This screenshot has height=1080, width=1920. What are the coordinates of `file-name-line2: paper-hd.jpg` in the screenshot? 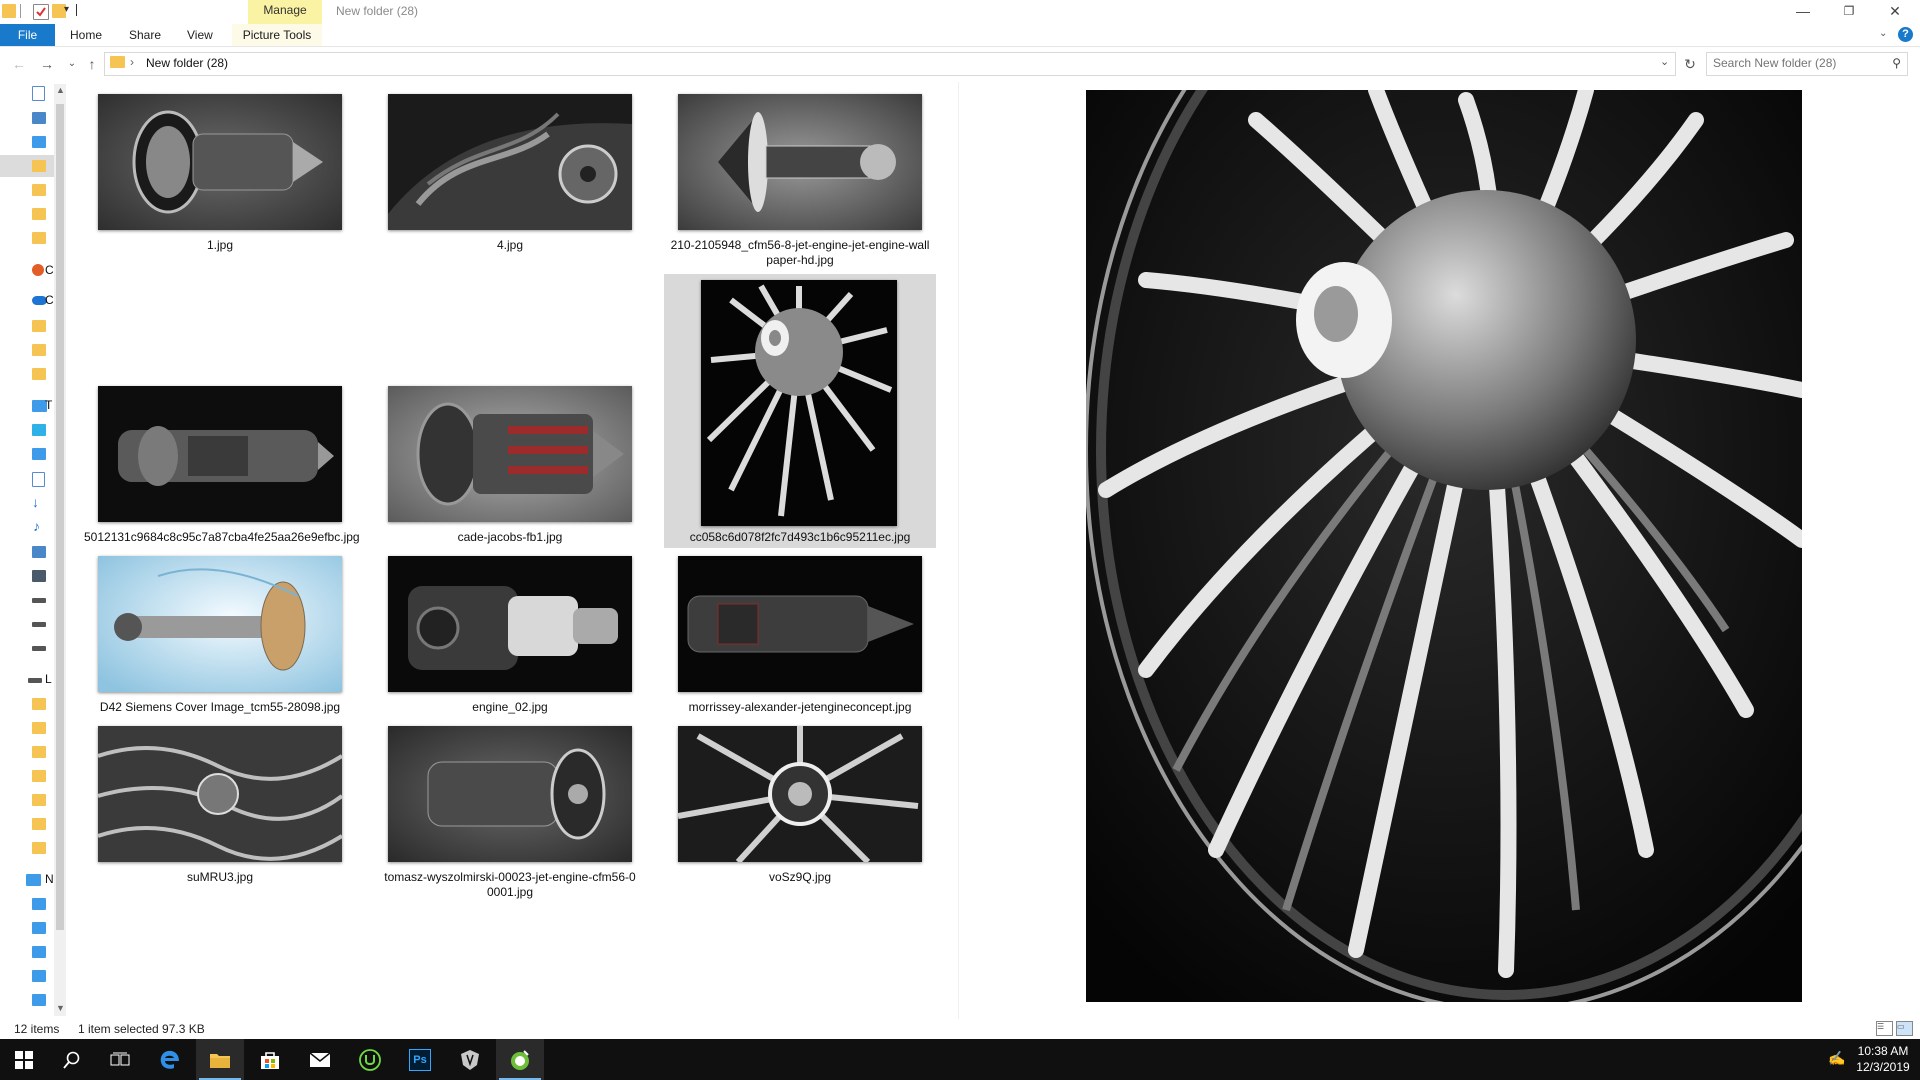 It's located at (799, 260).